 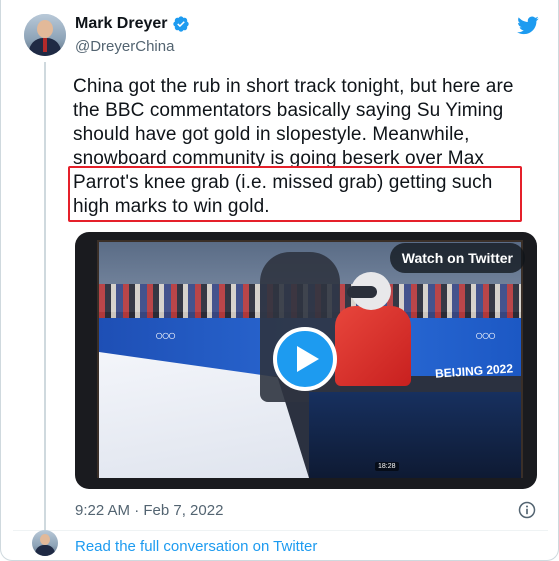 I want to click on info-icon, so click(x=527, y=510).